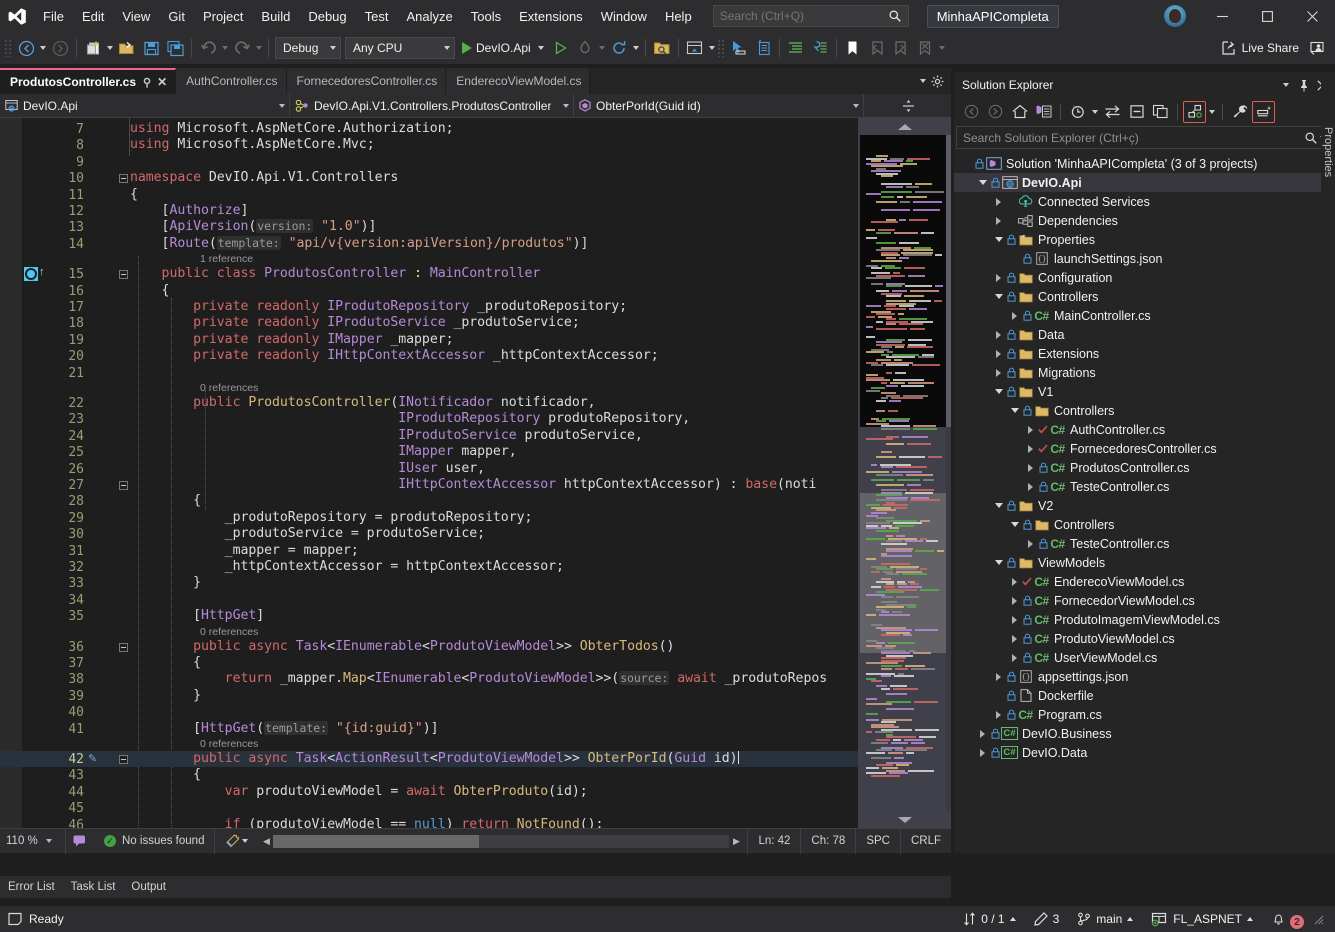 The height and width of the screenshot is (932, 1335). I want to click on solution-view-button, so click(1043, 112).